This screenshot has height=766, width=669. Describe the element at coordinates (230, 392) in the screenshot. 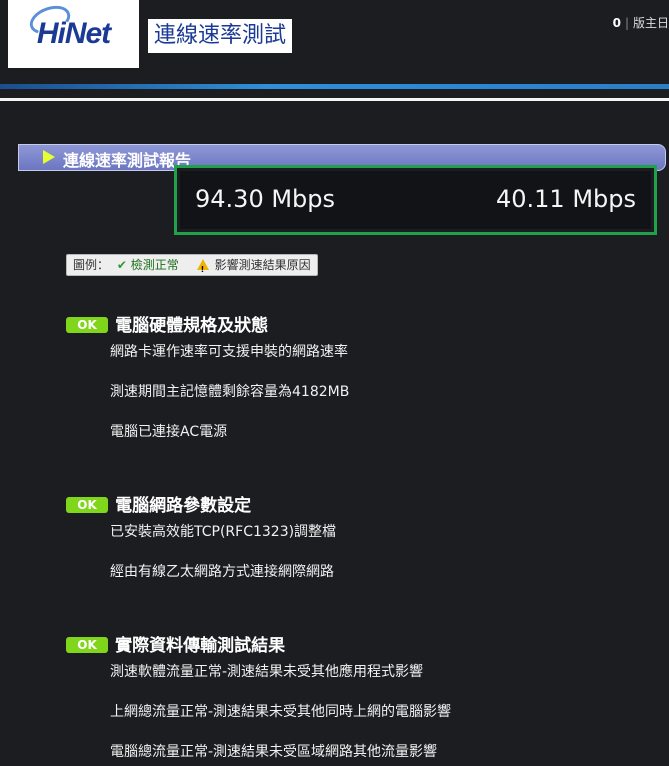

I see `list-item: 測速期間主記憶體剩餘容量為4182MB` at that location.